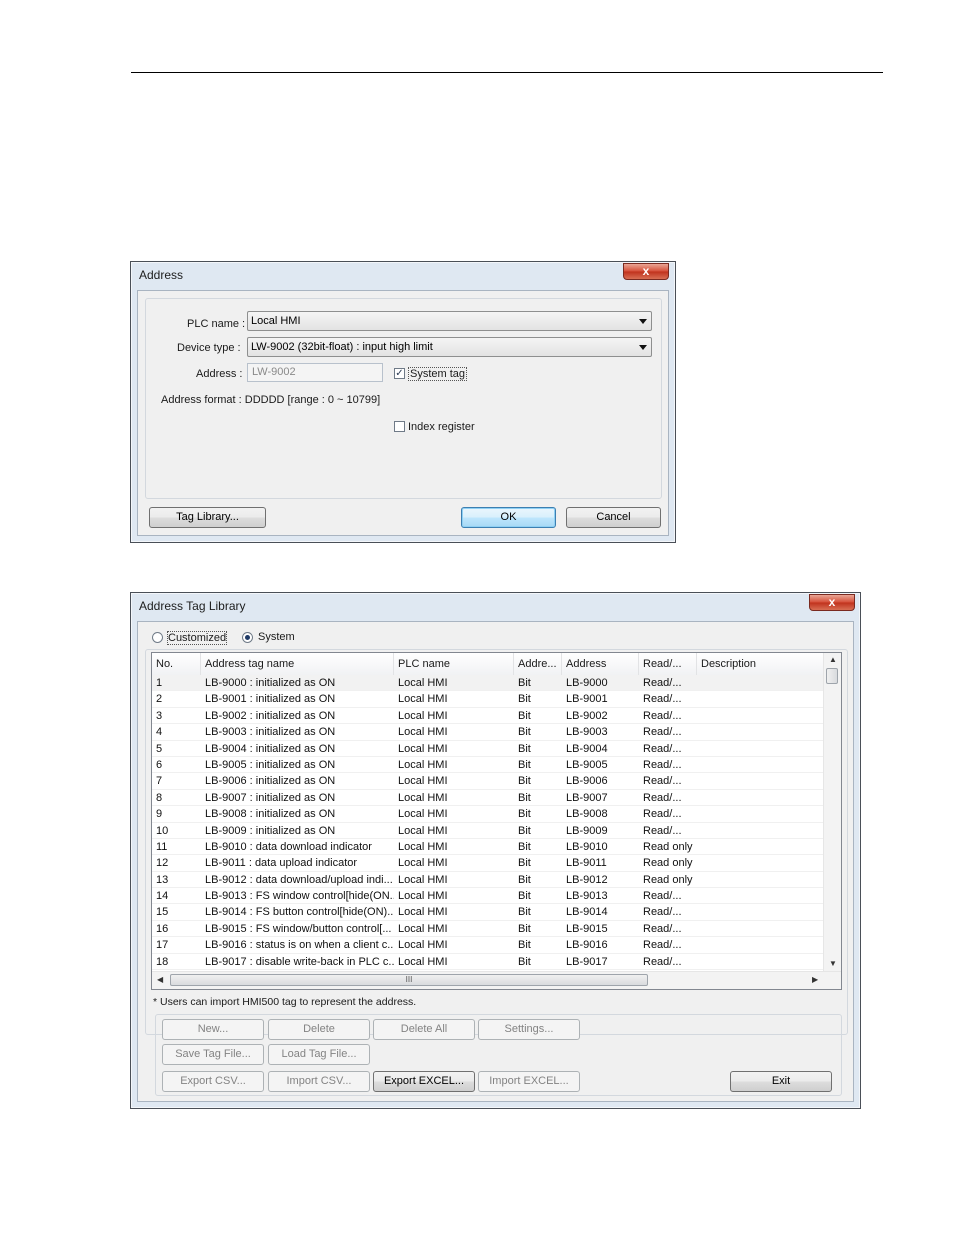  I want to click on column-header: No., so click(176, 664).